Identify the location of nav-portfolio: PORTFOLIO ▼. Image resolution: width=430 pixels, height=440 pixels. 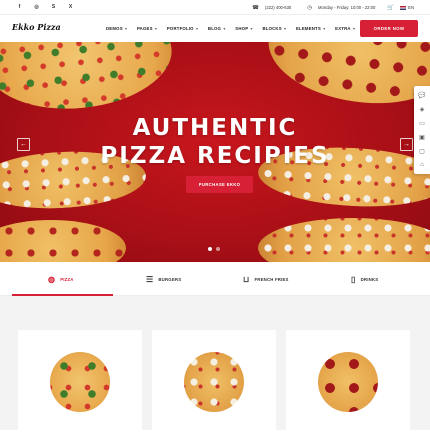
(183, 28).